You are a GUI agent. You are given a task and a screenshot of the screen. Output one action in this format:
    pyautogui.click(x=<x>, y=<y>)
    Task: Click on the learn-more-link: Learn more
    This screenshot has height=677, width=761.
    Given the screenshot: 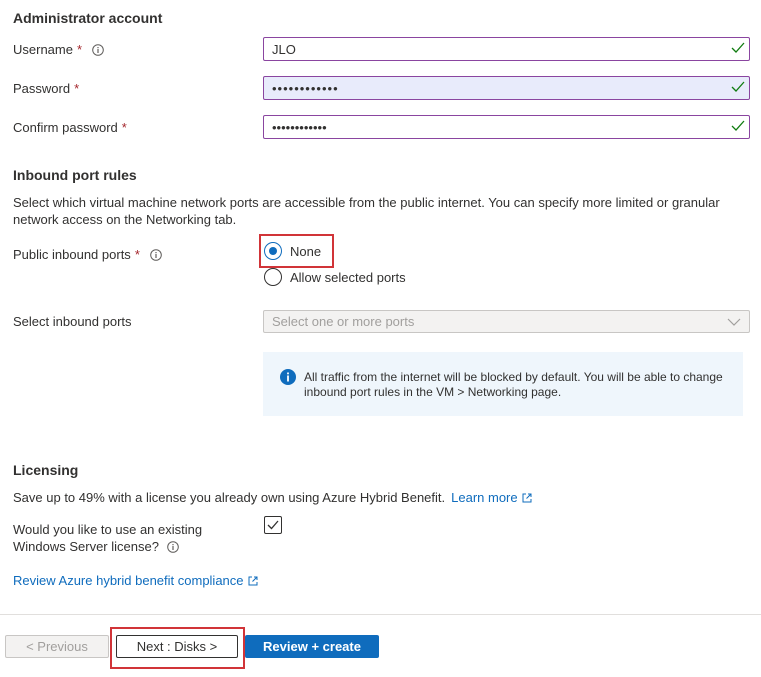 What is the action you would take?
    pyautogui.click(x=491, y=497)
    